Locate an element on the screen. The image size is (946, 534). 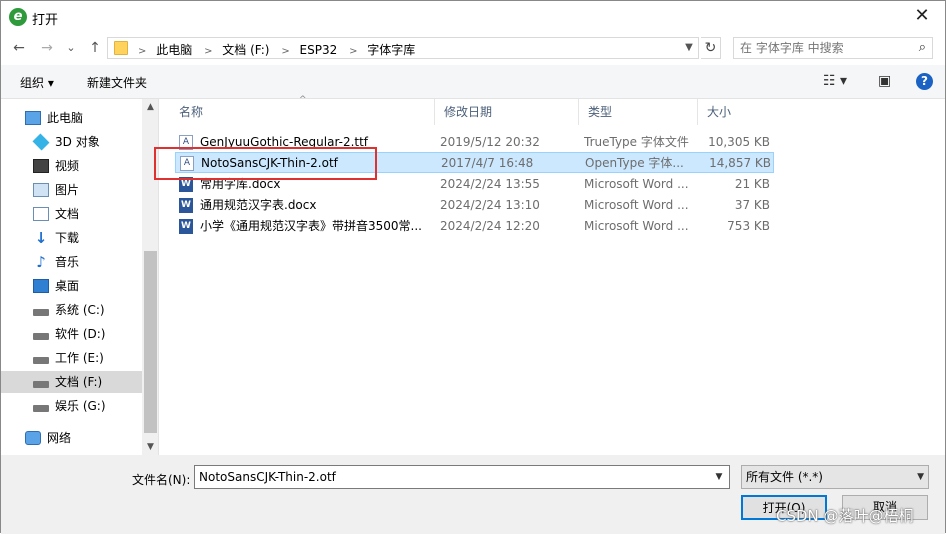
sidebar-item-label: 视频 is located at coordinates (67, 166).